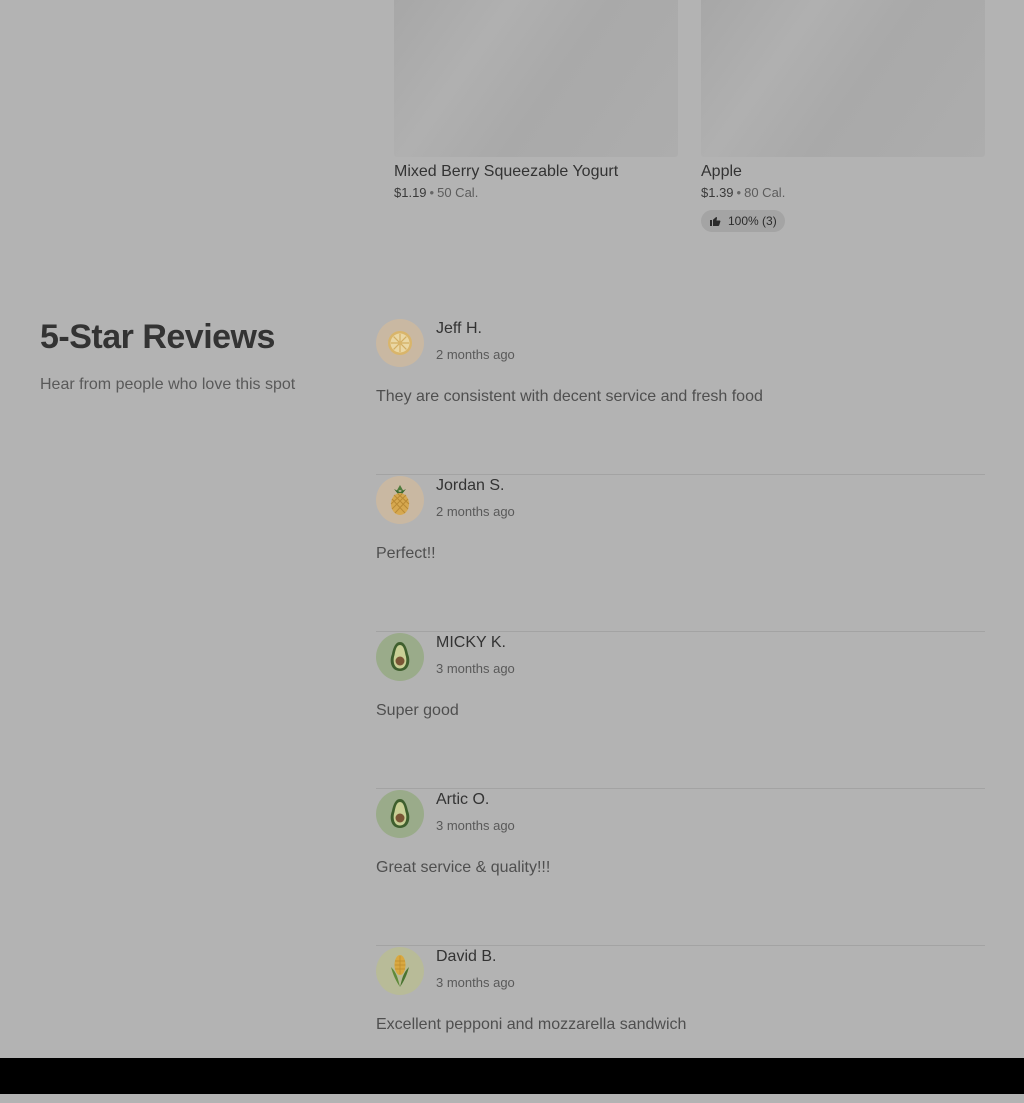 The height and width of the screenshot is (1103, 1024). What do you see at coordinates (536, 193) in the screenshot?
I see `product-meta: $1.19 • 50 Cal.` at bounding box center [536, 193].